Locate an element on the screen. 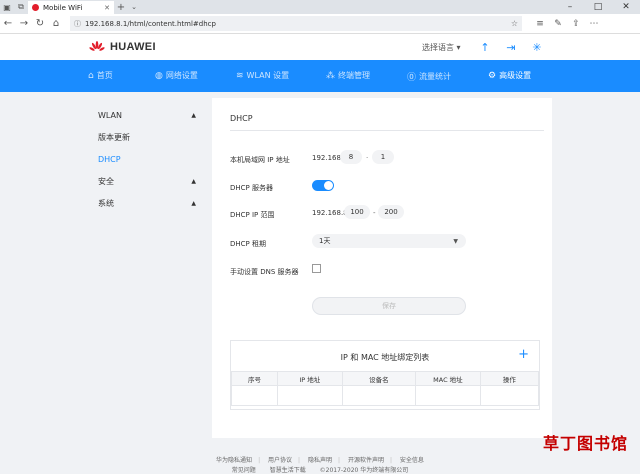 The width and height of the screenshot is (640, 474). column-header: IP 地址 is located at coordinates (310, 378).